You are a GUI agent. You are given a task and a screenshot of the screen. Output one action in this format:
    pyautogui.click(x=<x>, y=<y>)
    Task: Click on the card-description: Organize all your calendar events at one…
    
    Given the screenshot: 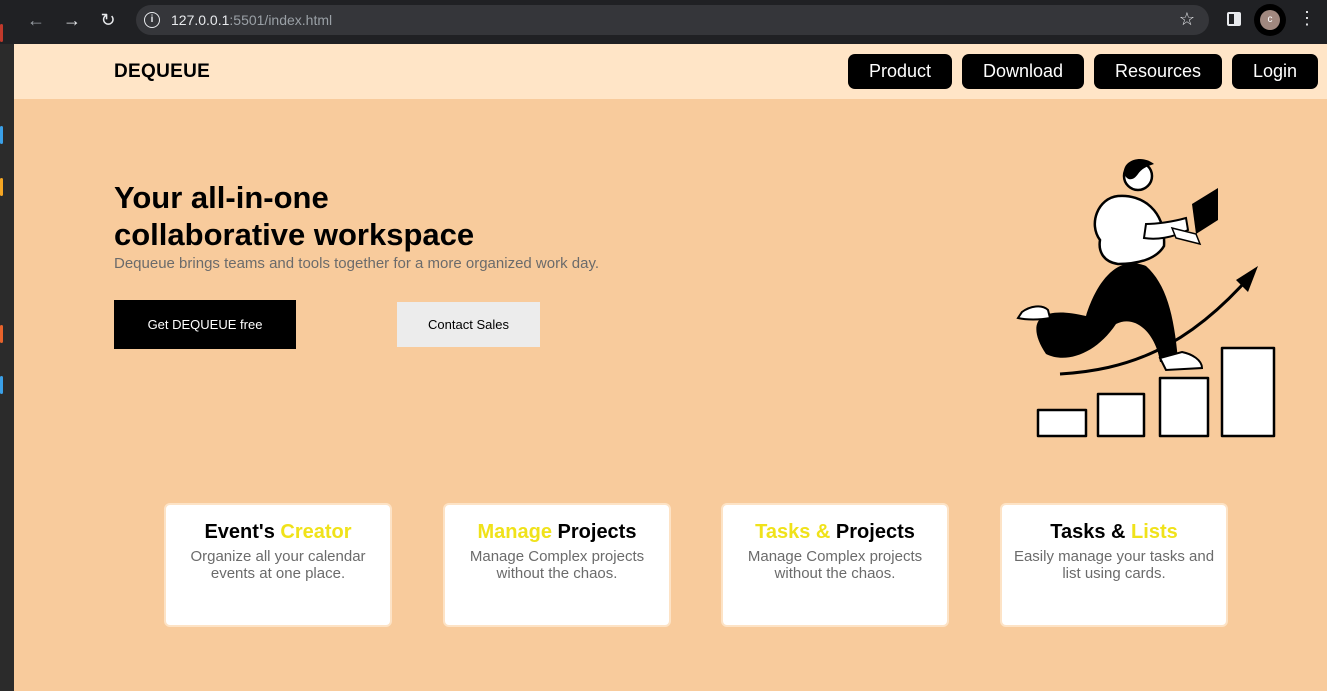 What is the action you would take?
    pyautogui.click(x=278, y=565)
    